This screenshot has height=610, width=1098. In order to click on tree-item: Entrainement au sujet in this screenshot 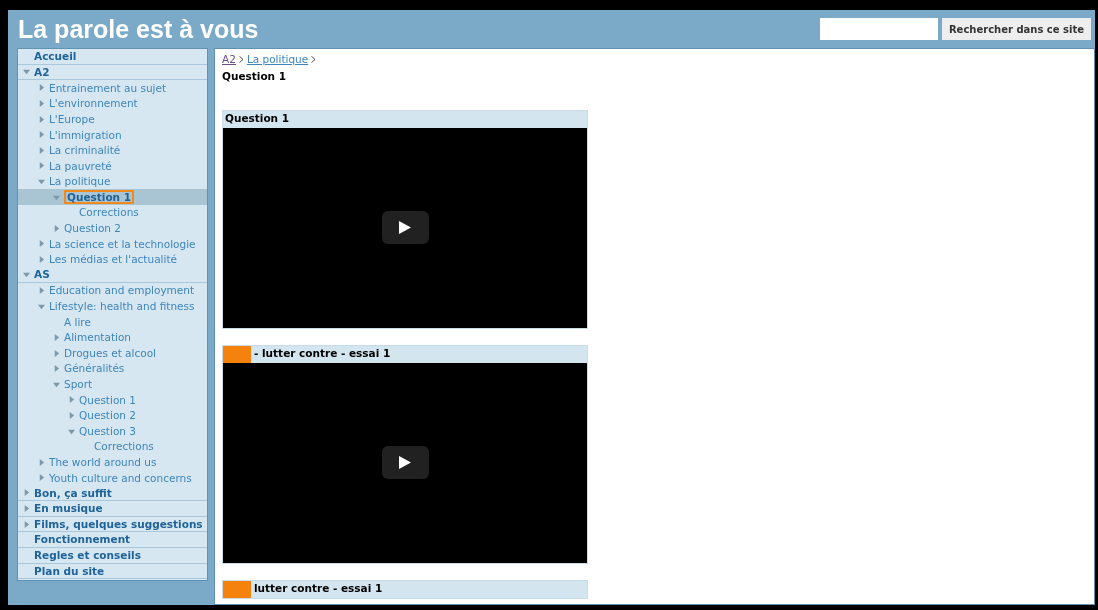, I will do `click(112, 88)`.